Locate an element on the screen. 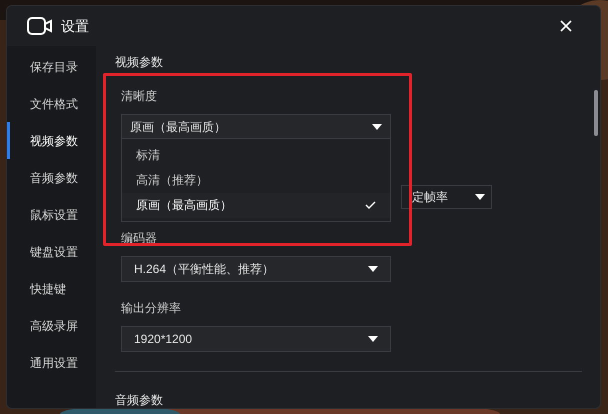 The height and width of the screenshot is (414, 608). check-icon is located at coordinates (370, 205).